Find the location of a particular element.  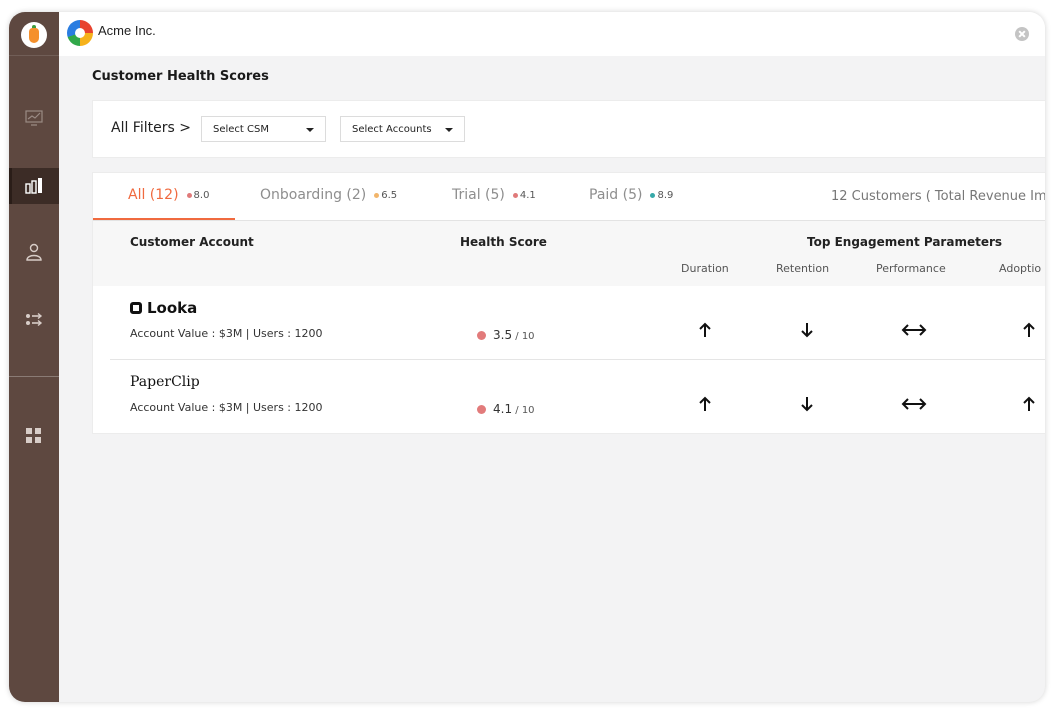

tab-onboarding: Onboarding (2) 6.5 is located at coordinates (328, 195).